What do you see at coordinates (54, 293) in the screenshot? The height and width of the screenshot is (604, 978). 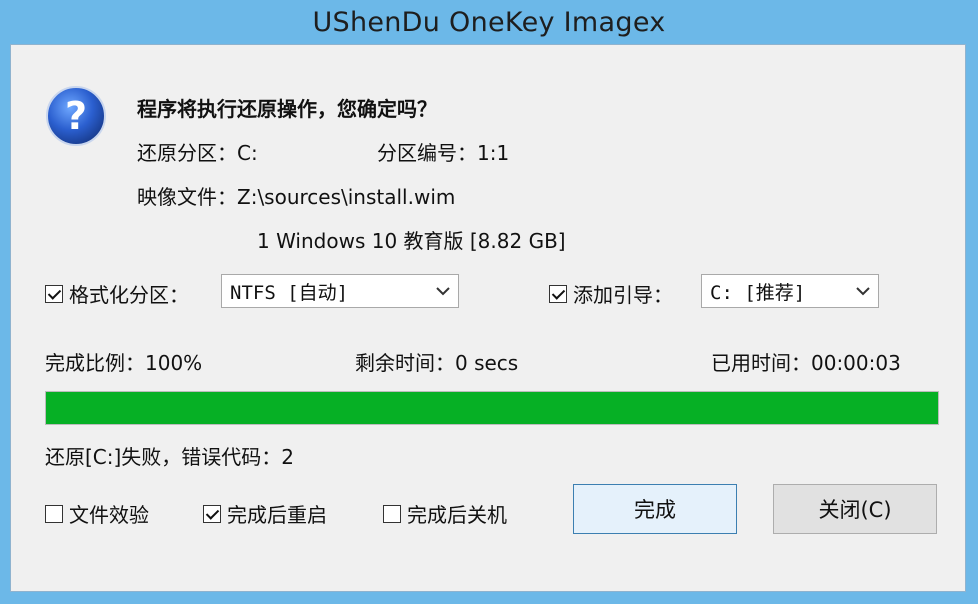 I see `format-partition-checkbox` at bounding box center [54, 293].